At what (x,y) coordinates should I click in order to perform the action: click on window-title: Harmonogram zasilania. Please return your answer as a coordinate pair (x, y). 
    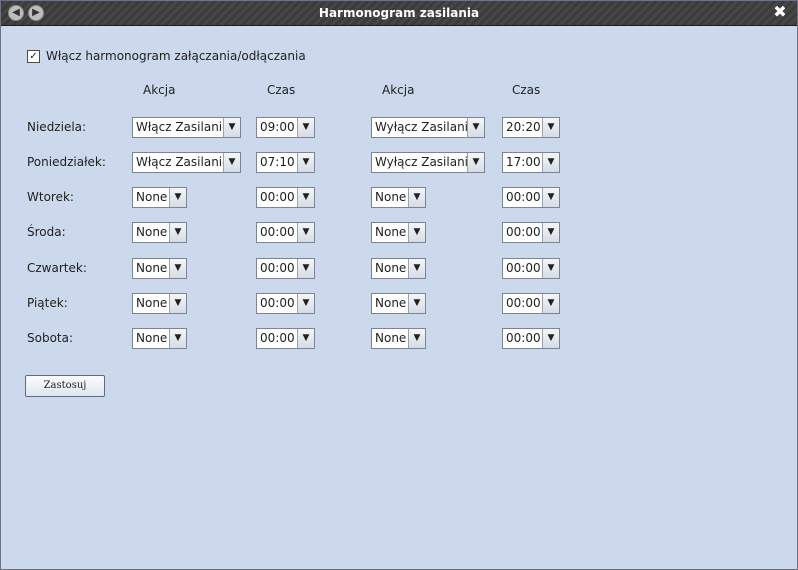
    Looking at the image, I should click on (399, 13).